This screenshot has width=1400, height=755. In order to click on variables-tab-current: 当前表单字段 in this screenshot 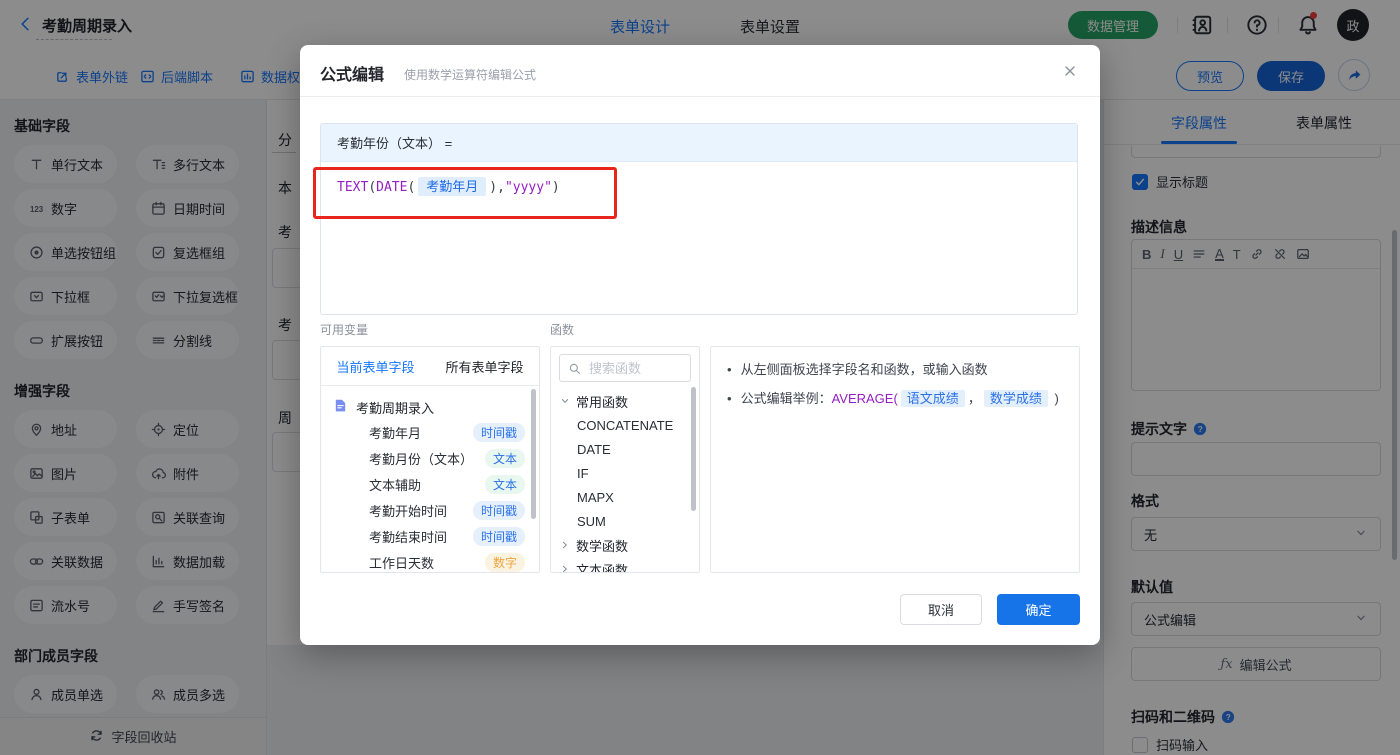, I will do `click(375, 366)`.